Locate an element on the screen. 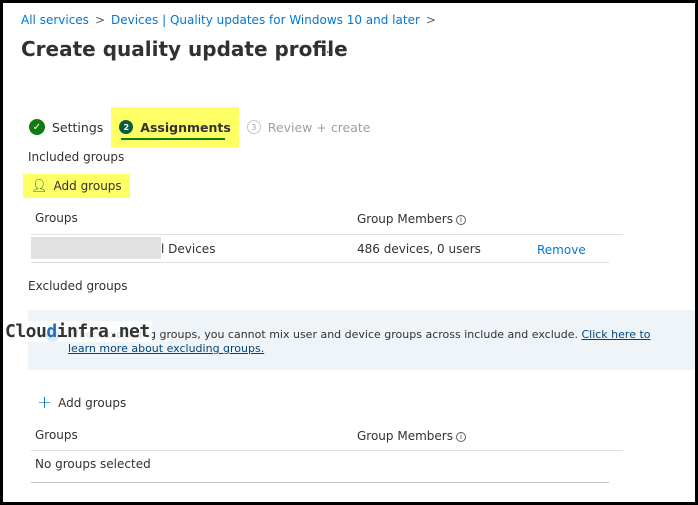 This screenshot has width=698, height=505. add-included-groups-button: 👤︎ Add groups is located at coordinates (76, 186).